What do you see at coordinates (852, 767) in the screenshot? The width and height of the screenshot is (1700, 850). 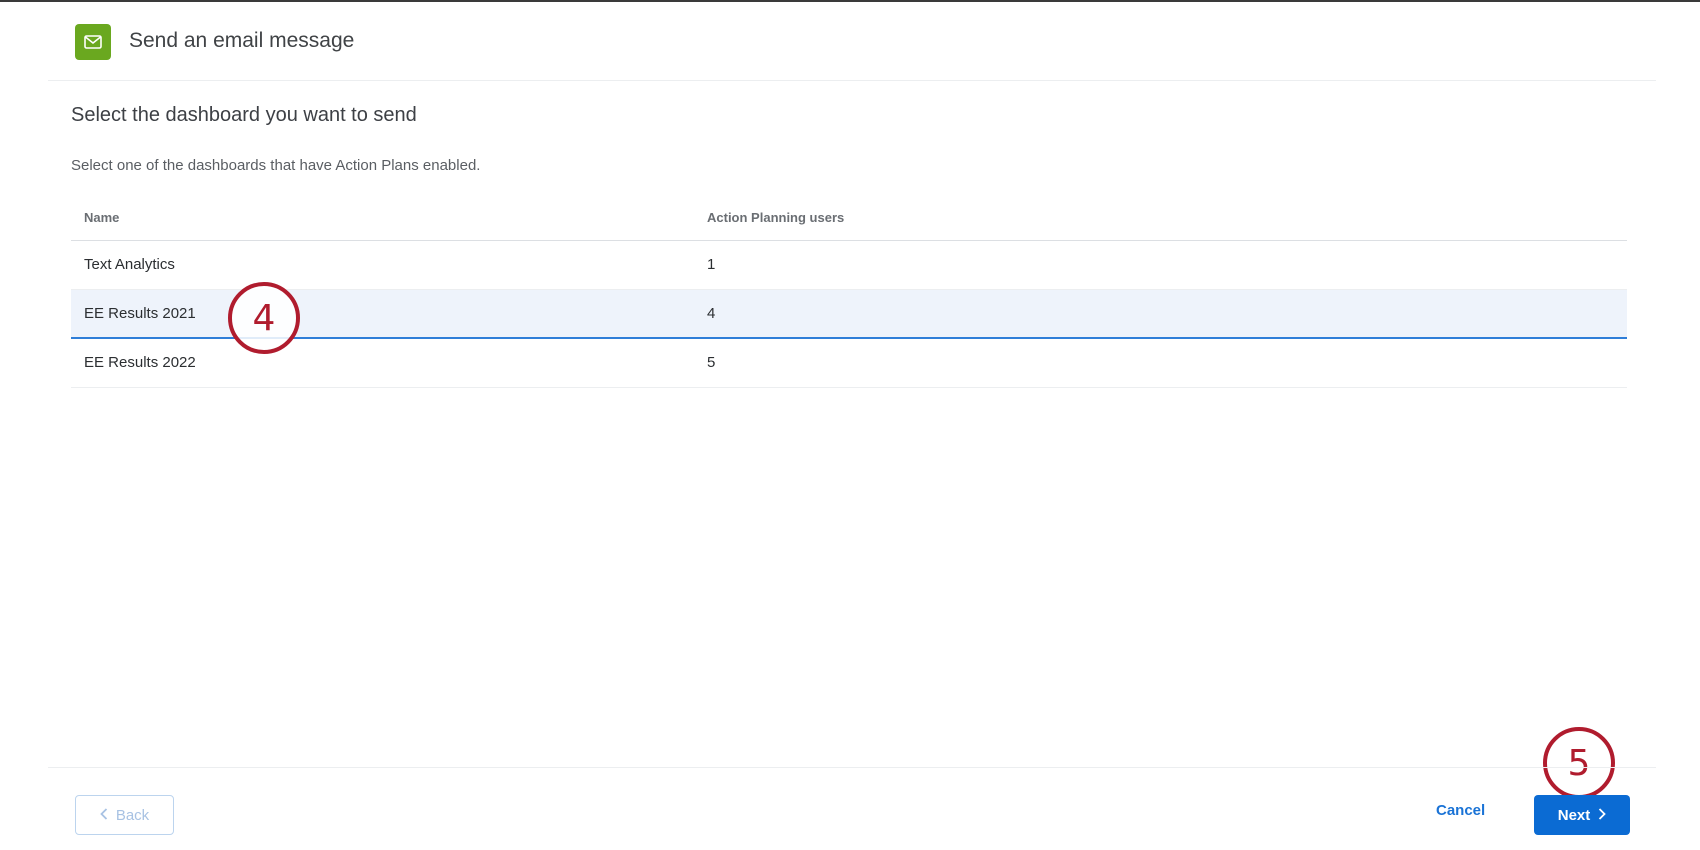 I see `footer-divider` at bounding box center [852, 767].